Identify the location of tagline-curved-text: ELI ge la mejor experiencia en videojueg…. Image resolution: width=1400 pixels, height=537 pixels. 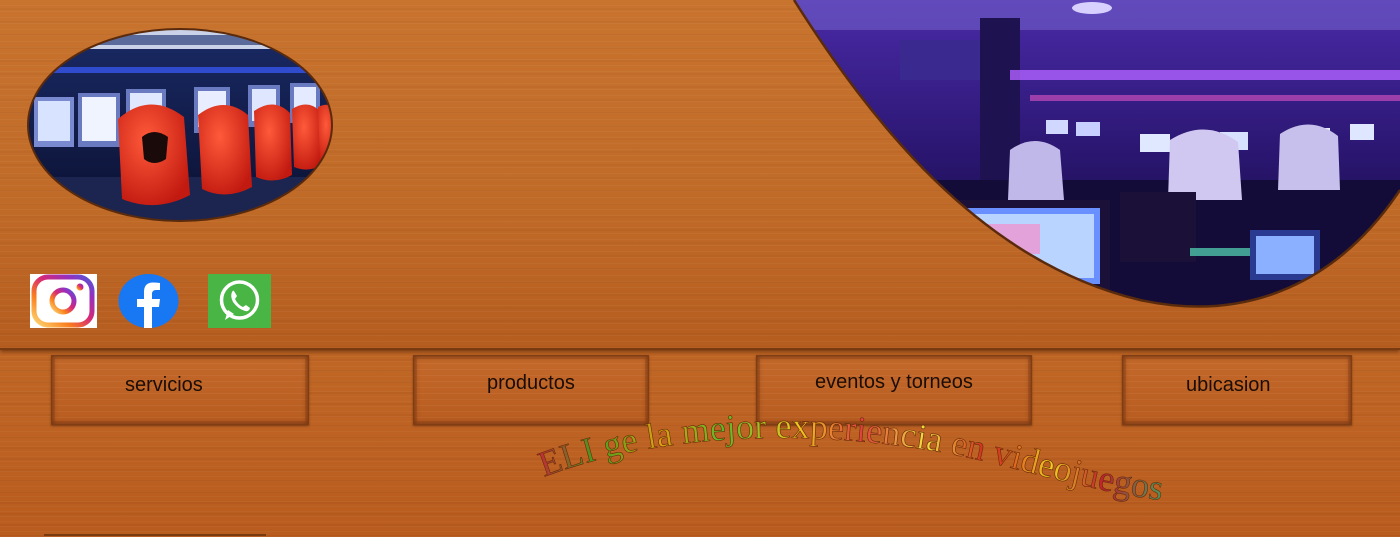
(849, 457).